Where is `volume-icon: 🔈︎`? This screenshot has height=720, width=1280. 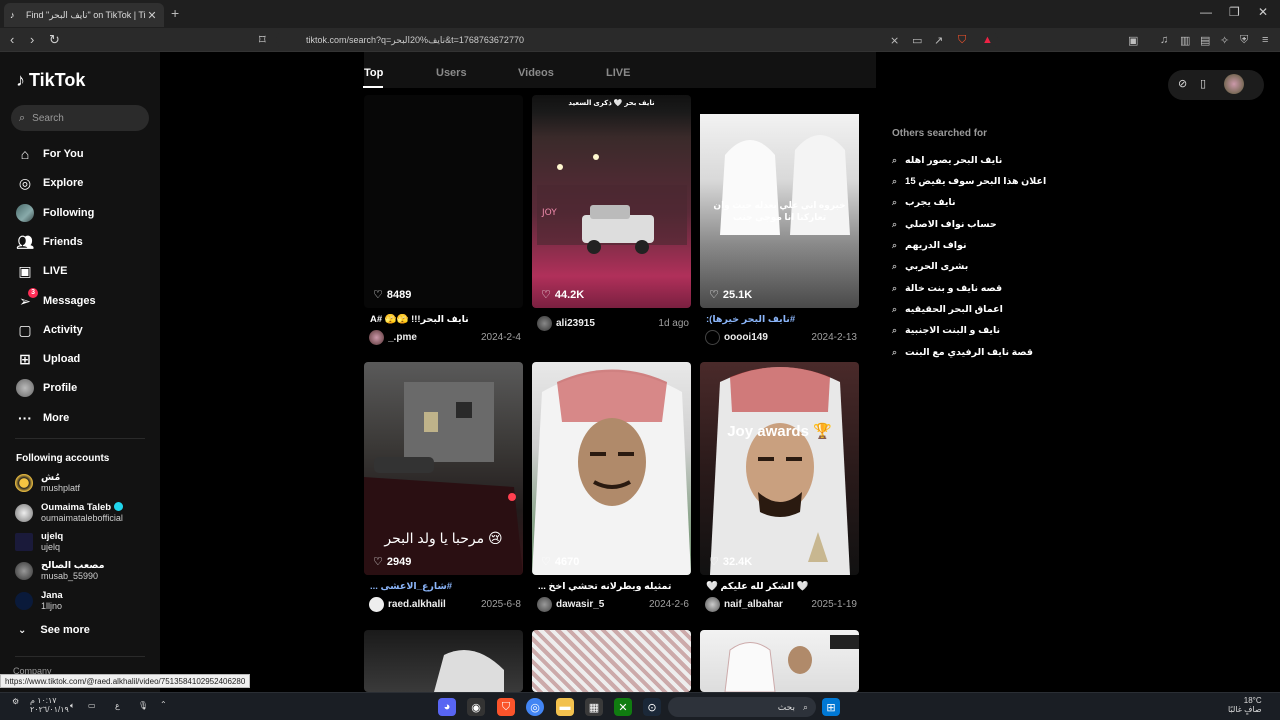 volume-icon: 🔈︎ is located at coordinates (72, 706).